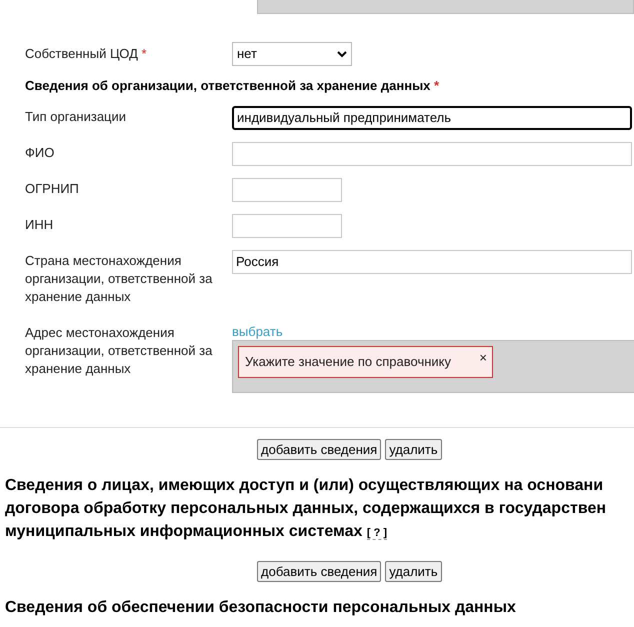  What do you see at coordinates (40, 153) in the screenshot?
I see `field-label: ФИО` at bounding box center [40, 153].